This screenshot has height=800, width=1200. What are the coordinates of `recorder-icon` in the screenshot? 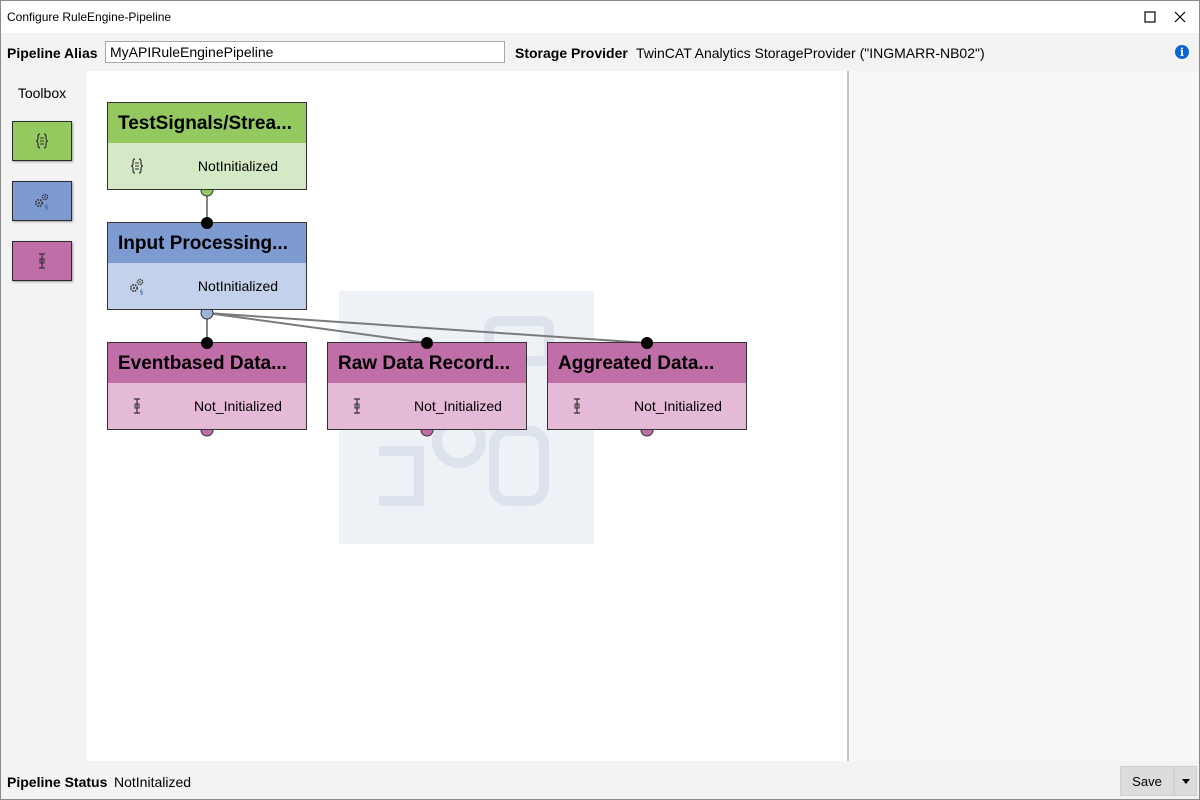 It's located at (42, 261).